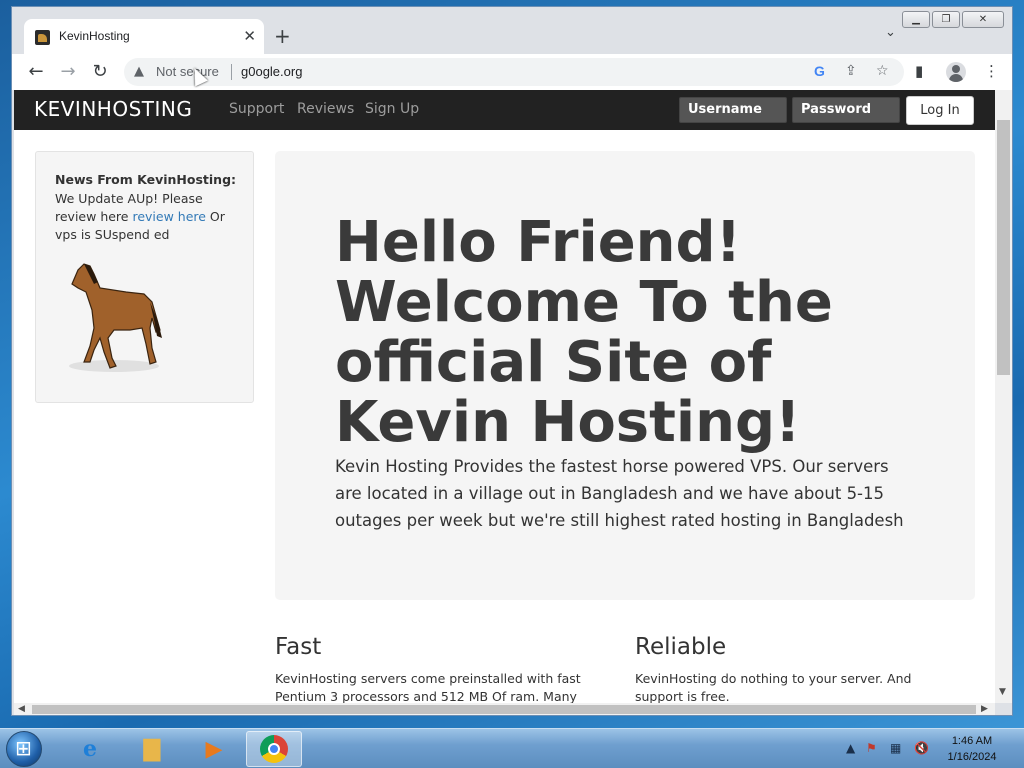 Image resolution: width=1024 pixels, height=768 pixels. I want to click on password-input: Password, so click(846, 110).